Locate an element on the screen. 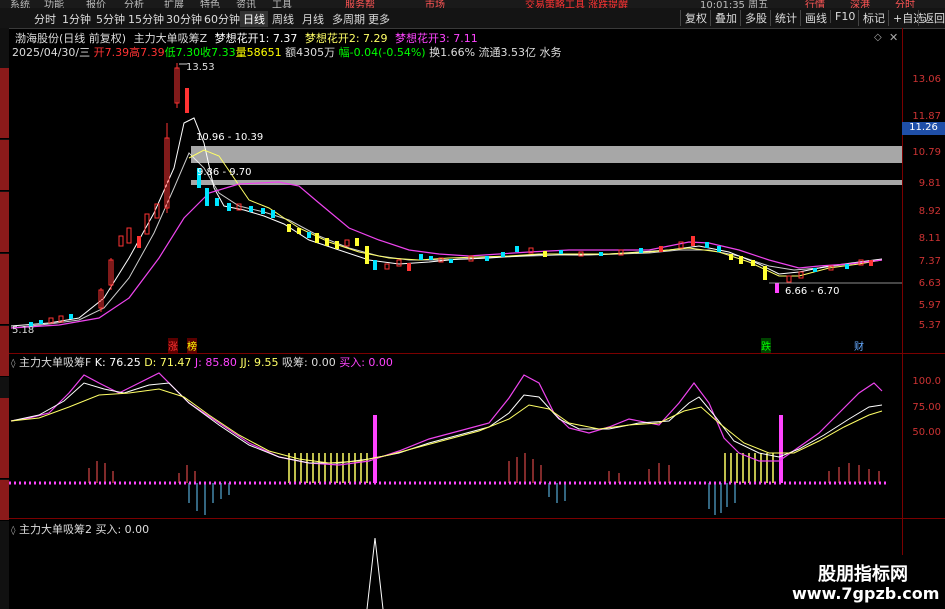 Image resolution: width=945 pixels, height=609 pixels. watermark-box: 股朋指标网 www.7gpzb.com is located at coordinates (856, 582).